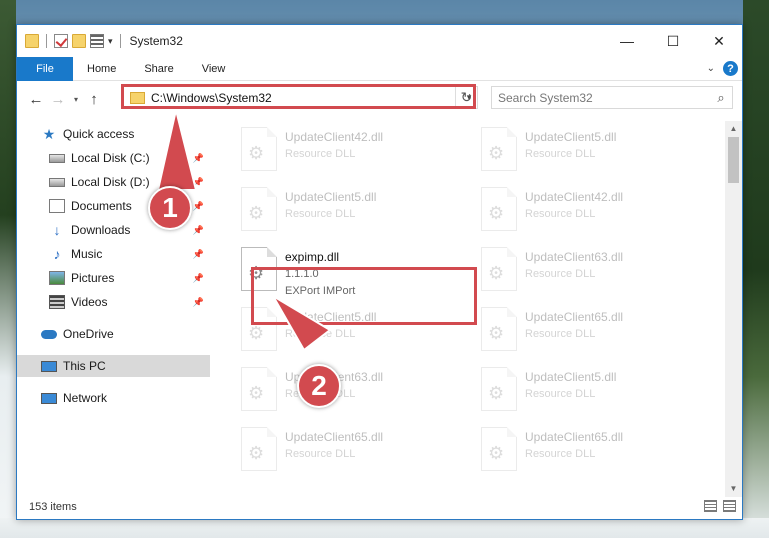 This screenshot has width=769, height=538. Describe the element at coordinates (730, 68) in the screenshot. I see `help-icon: ?` at that location.